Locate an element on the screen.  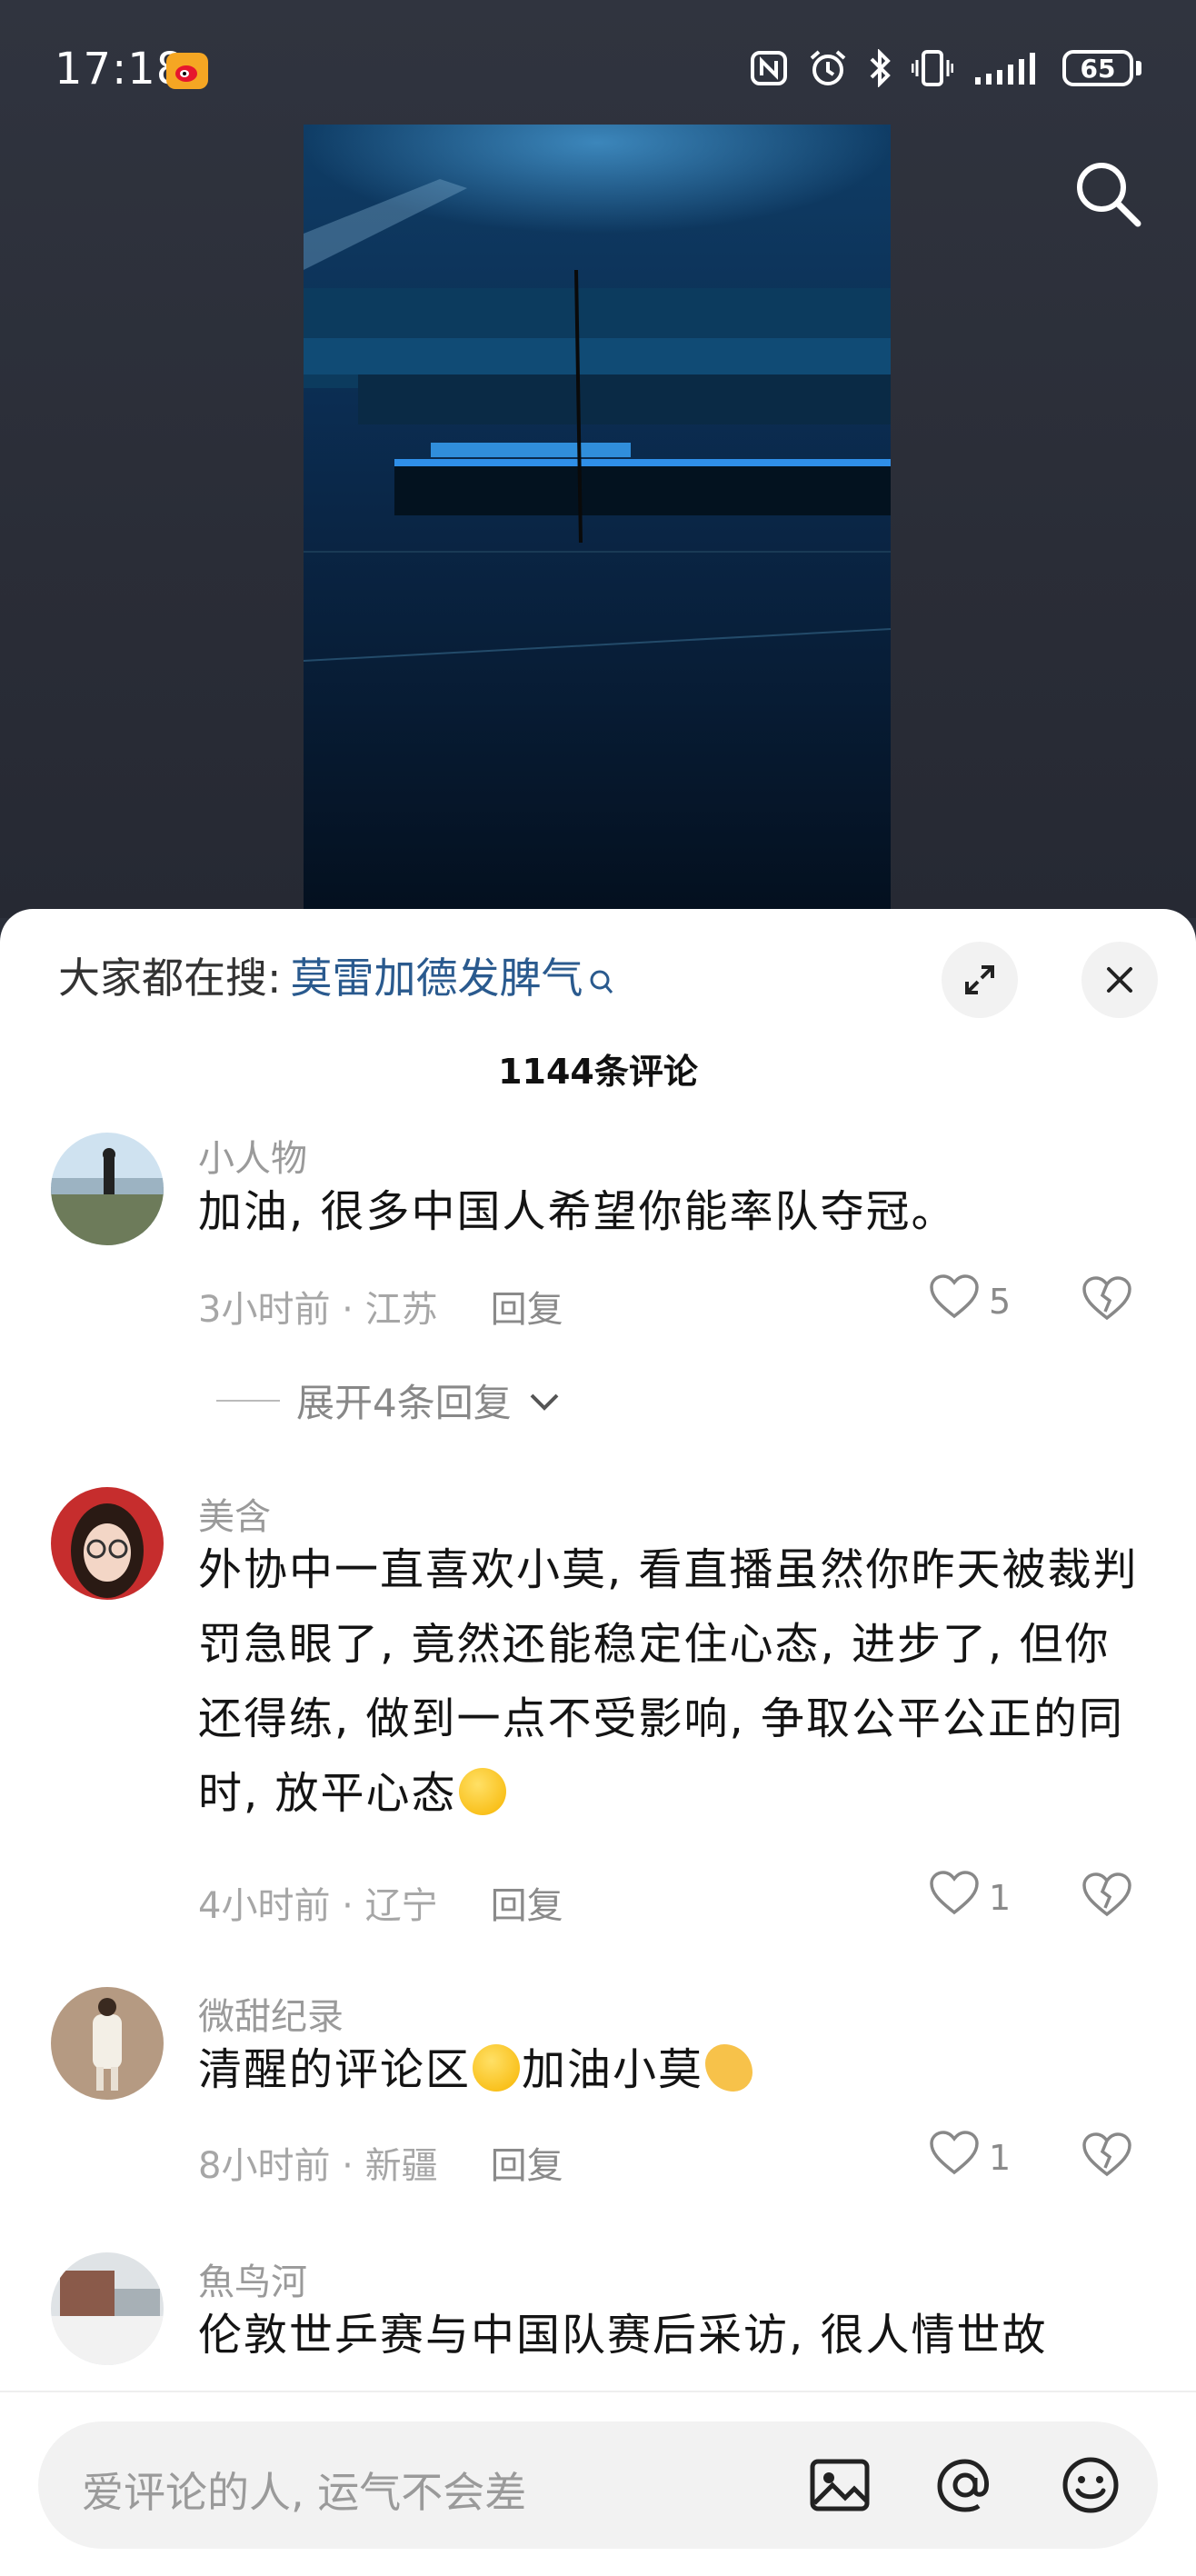
like-count: 5 is located at coordinates (1000, 1301).